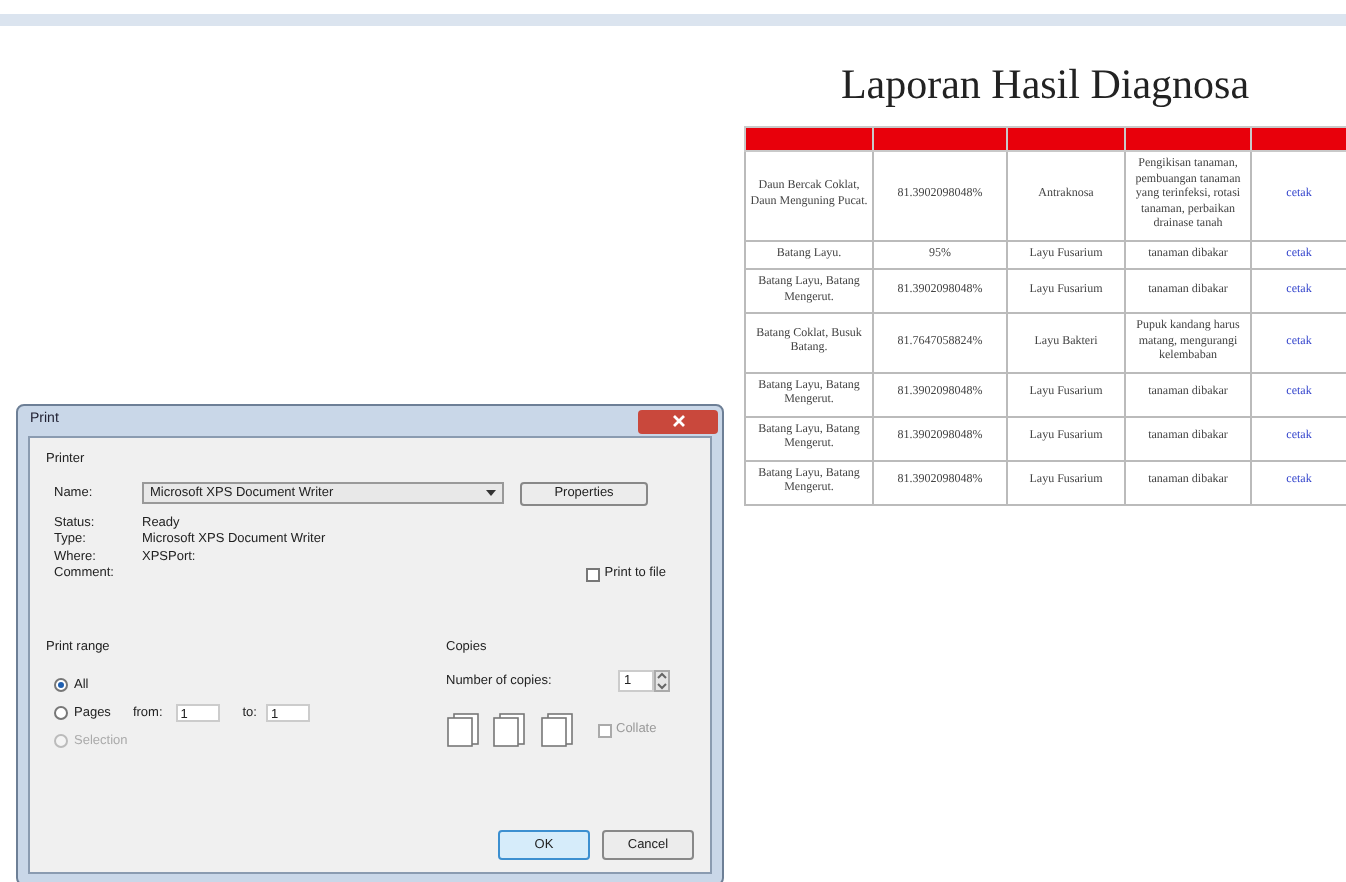 Image resolution: width=1346 pixels, height=882 pixels. I want to click on close-button, so click(678, 421).